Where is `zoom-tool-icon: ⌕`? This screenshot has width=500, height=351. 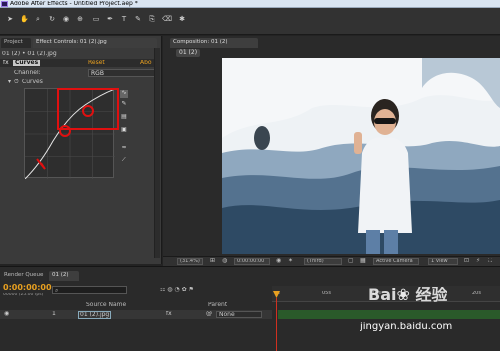 zoom-tool-icon: ⌕ is located at coordinates (38, 19).